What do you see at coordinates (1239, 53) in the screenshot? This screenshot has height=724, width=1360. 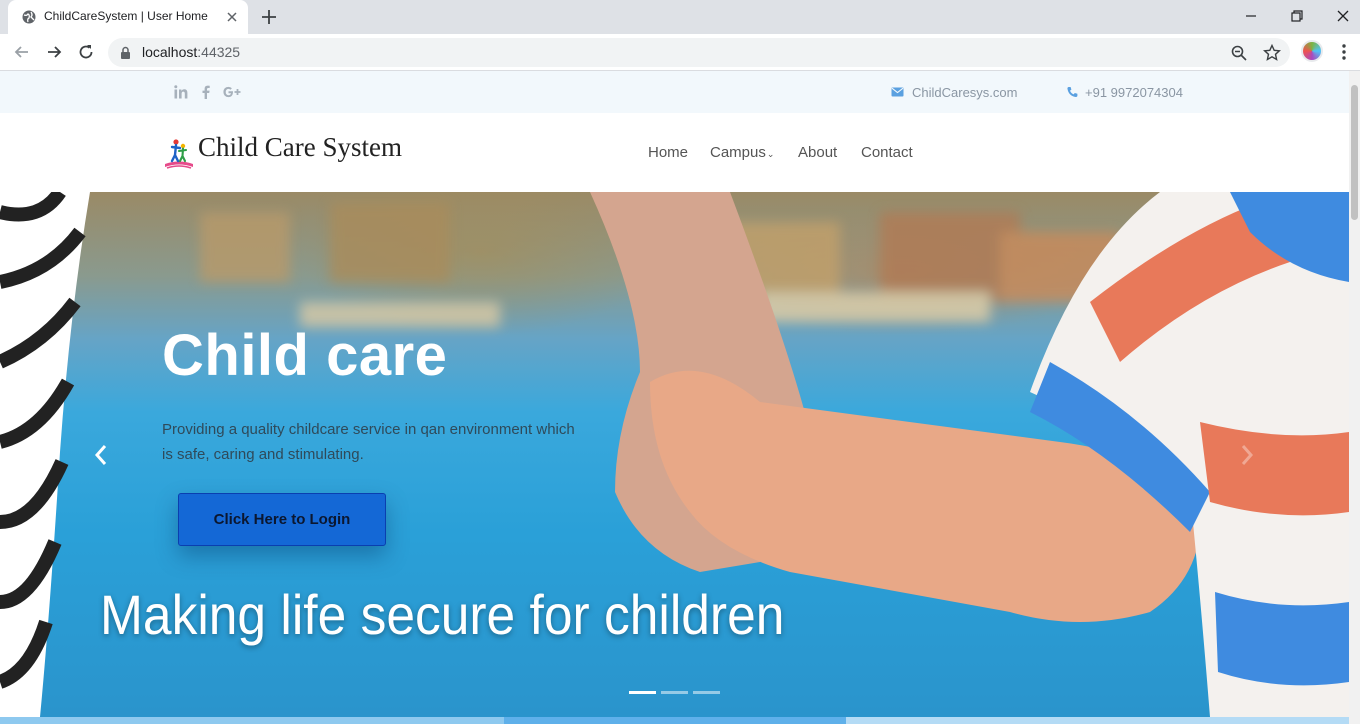 I see `zoom-icon` at bounding box center [1239, 53].